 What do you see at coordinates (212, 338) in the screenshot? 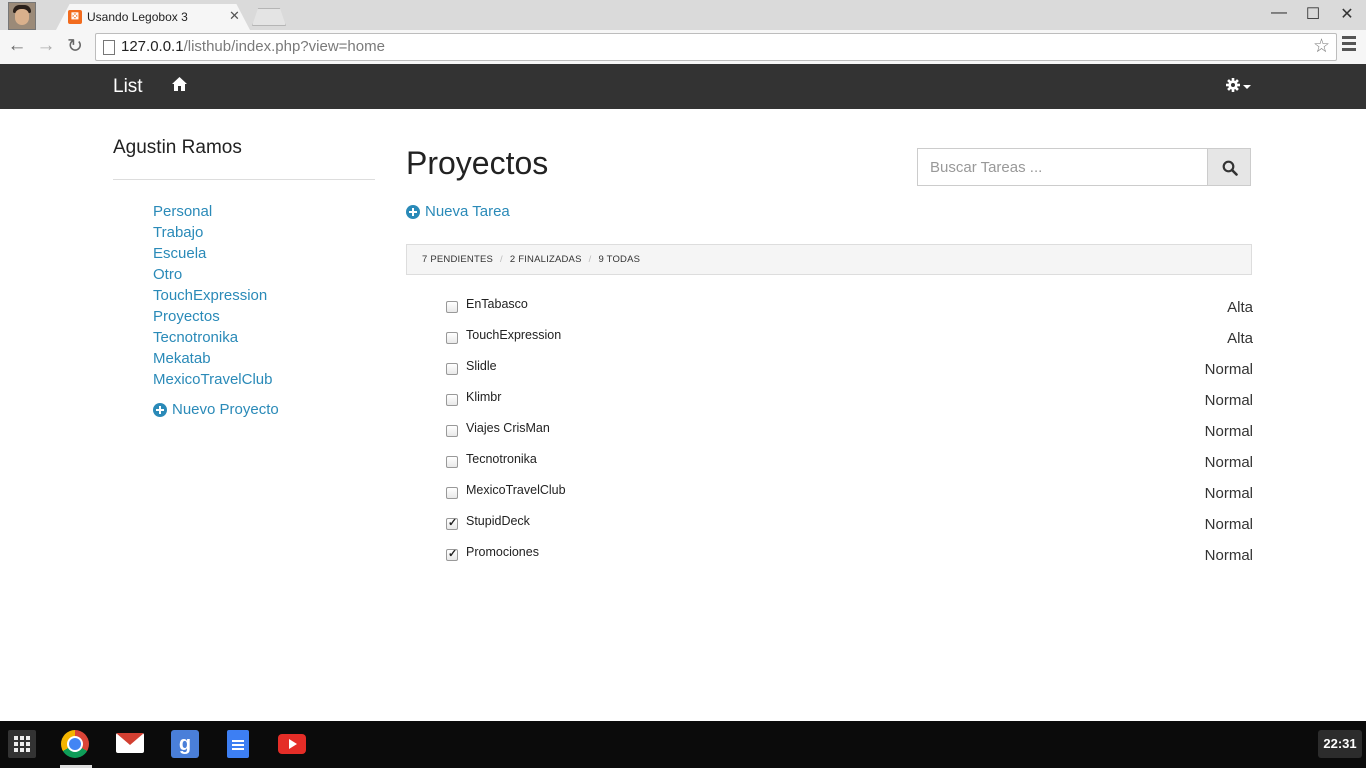
I see `sidebar-item-tecnotronika: Tecnotronika` at bounding box center [212, 338].